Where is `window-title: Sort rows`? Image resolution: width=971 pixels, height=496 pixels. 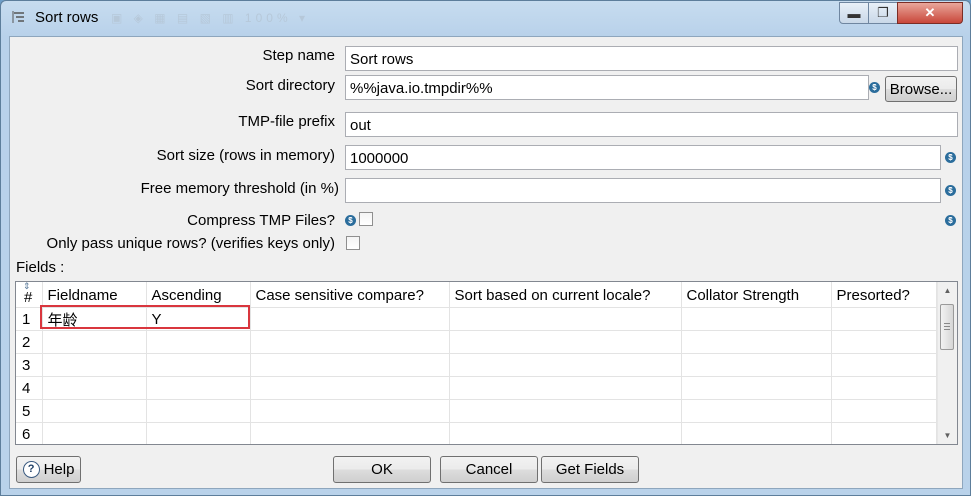 window-title: Sort rows is located at coordinates (67, 17).